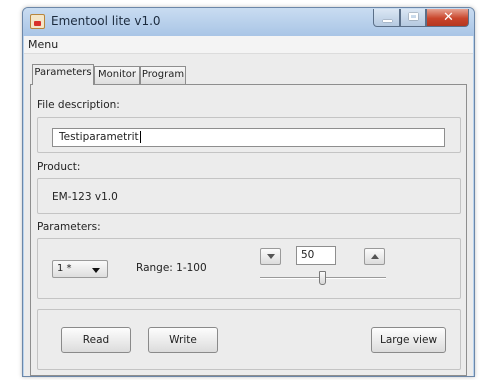 The height and width of the screenshot is (380, 486). I want to click on file-description-input: Testiparametrit, so click(248, 137).